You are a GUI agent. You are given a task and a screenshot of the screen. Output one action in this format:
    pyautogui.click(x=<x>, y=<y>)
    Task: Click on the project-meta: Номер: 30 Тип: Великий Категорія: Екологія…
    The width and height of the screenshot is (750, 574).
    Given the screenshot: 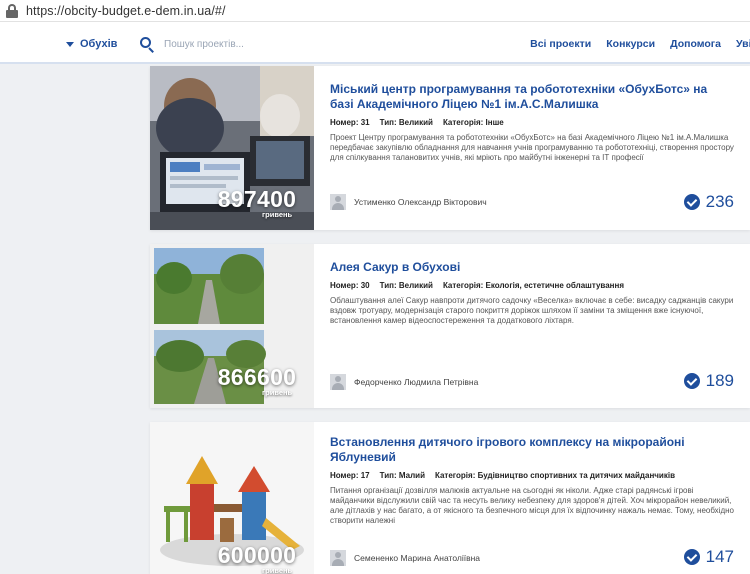 What is the action you would take?
    pyautogui.click(x=532, y=285)
    